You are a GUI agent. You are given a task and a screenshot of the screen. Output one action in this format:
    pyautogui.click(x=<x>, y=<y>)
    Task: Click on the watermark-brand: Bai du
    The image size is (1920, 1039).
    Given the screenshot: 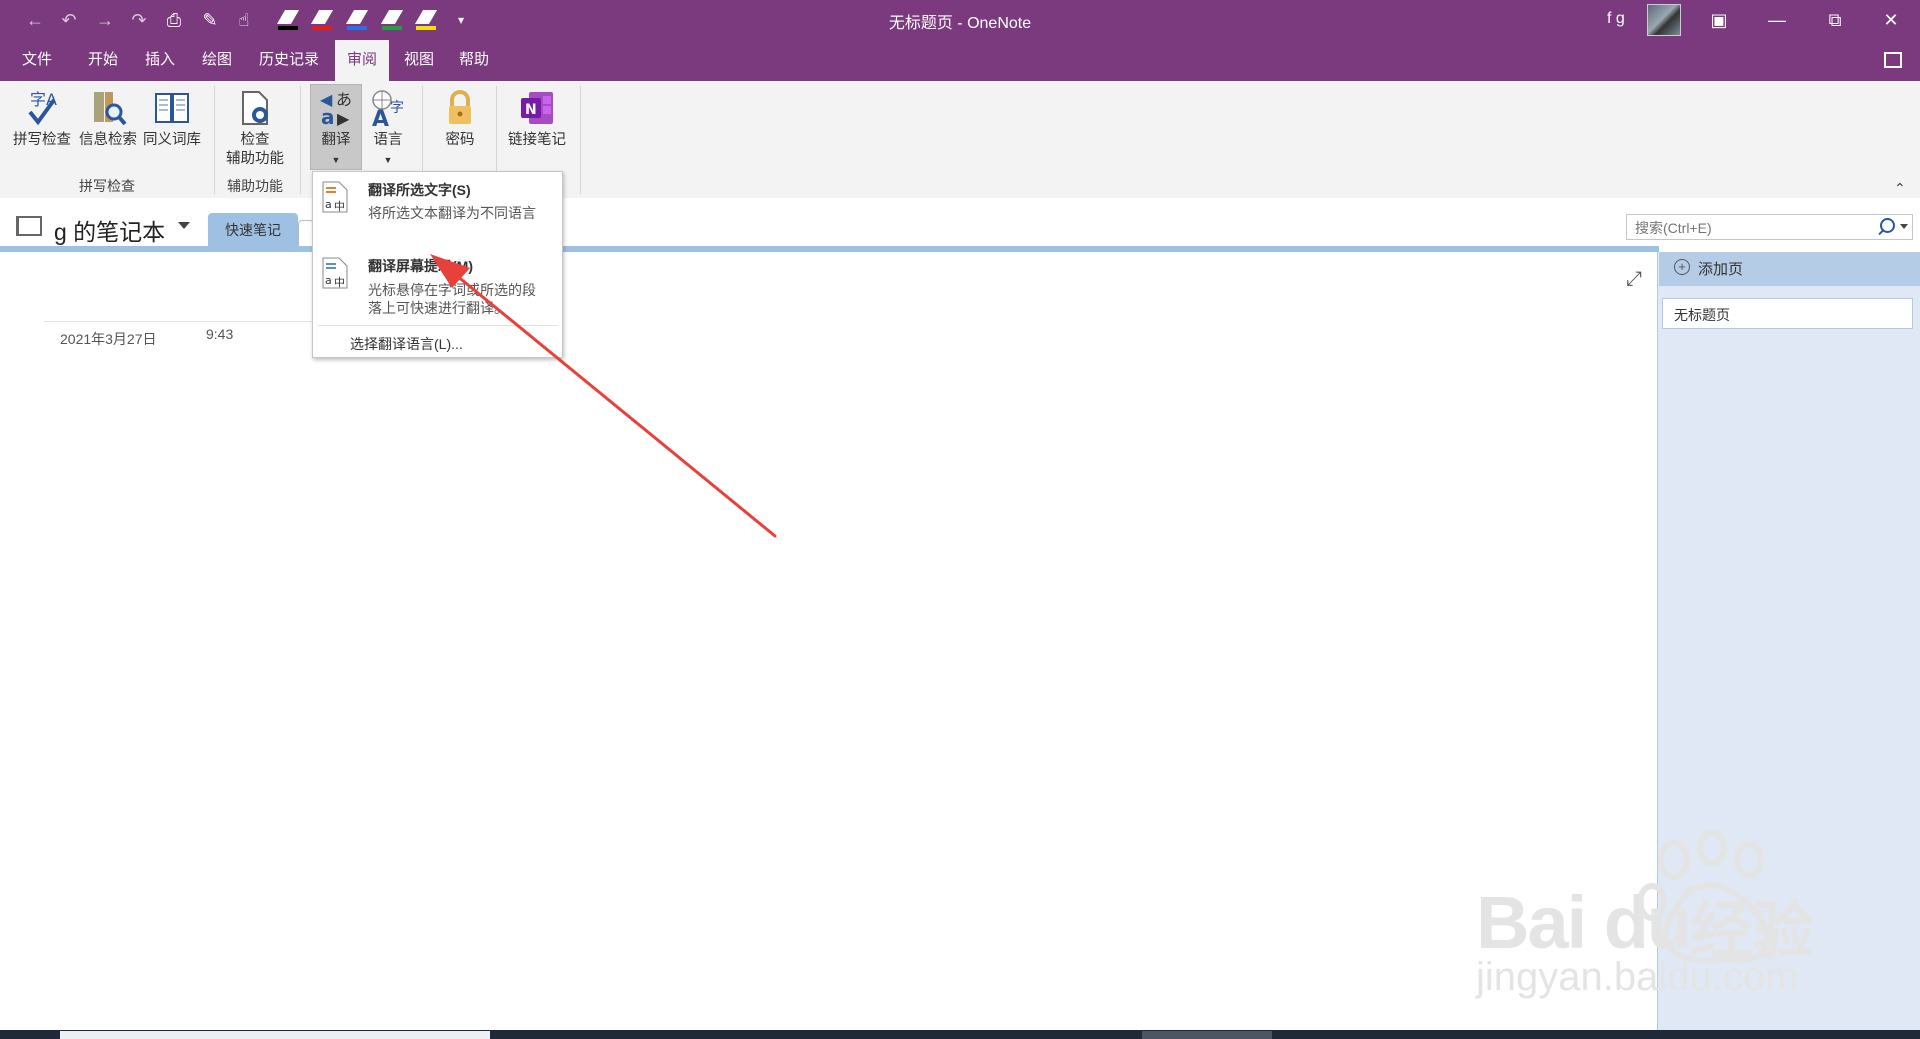 What is the action you would take?
    pyautogui.click(x=1584, y=922)
    